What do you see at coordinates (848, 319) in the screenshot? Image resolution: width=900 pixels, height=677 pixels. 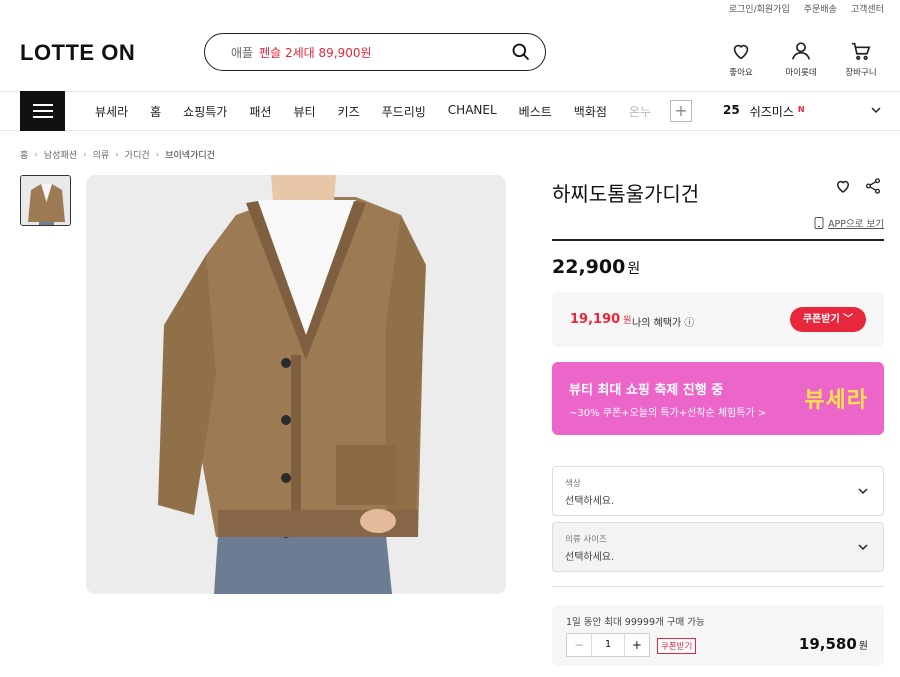 I see `chevron-down-icon: ﹀` at bounding box center [848, 319].